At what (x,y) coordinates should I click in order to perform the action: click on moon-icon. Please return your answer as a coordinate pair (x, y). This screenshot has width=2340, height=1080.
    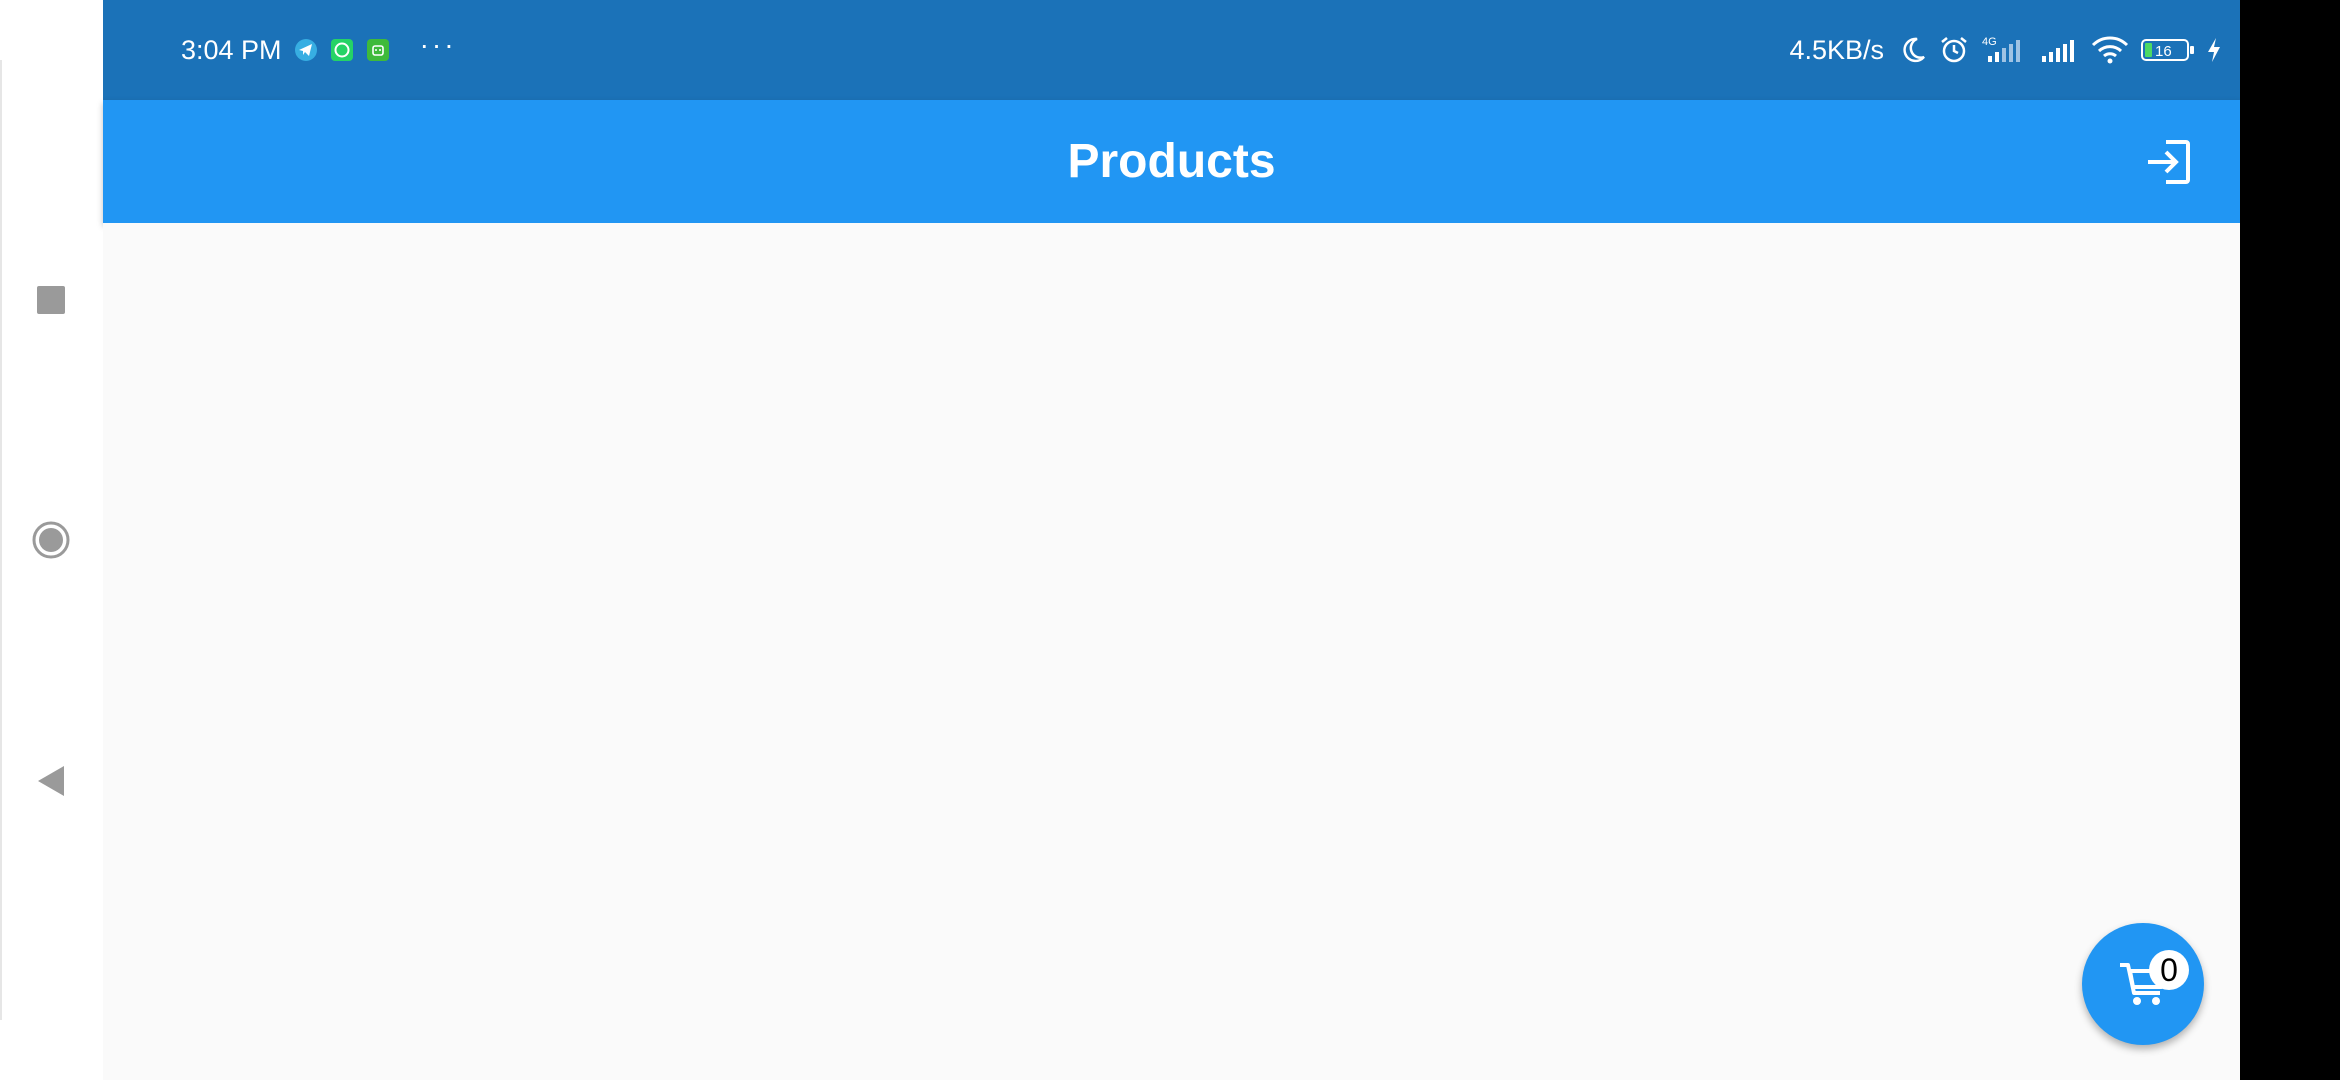
    Looking at the image, I should click on (1914, 50).